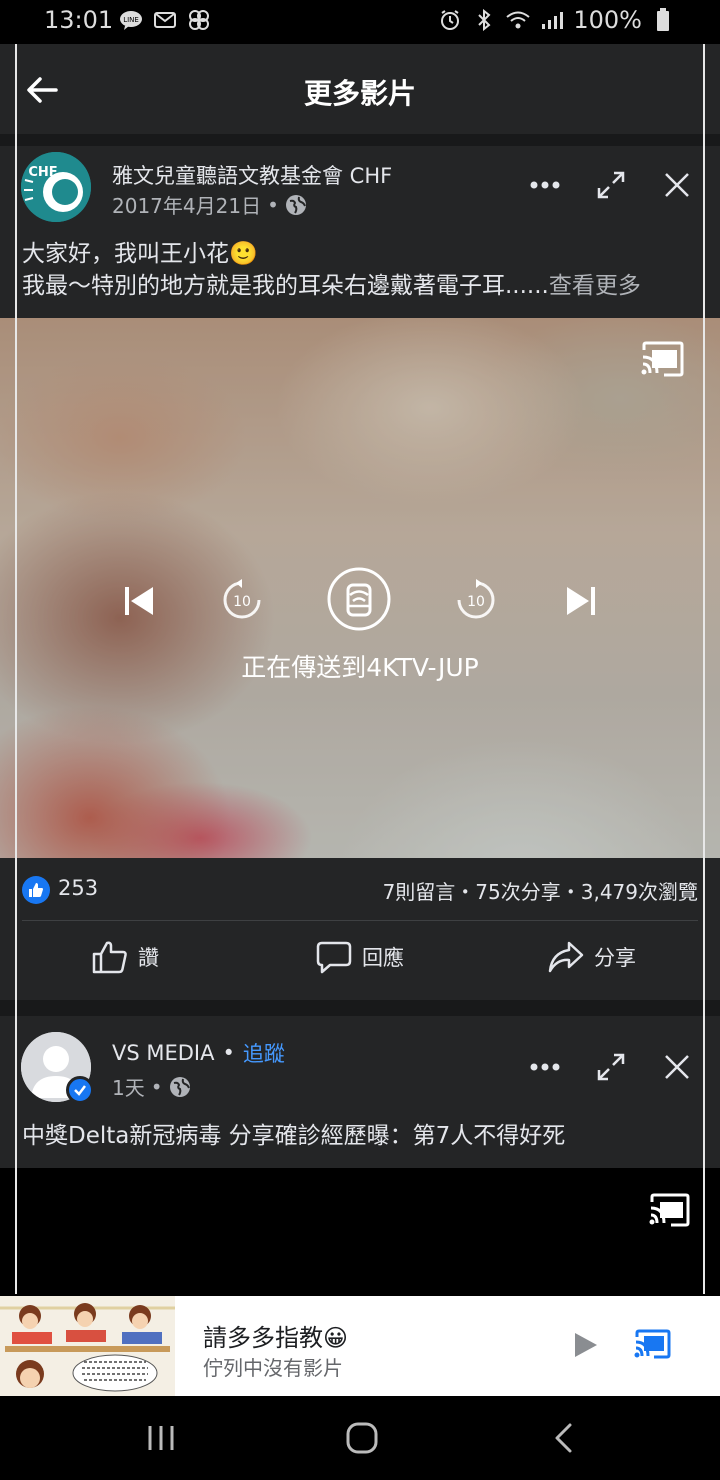  I want to click on frame-border-left, so click(16, 669).